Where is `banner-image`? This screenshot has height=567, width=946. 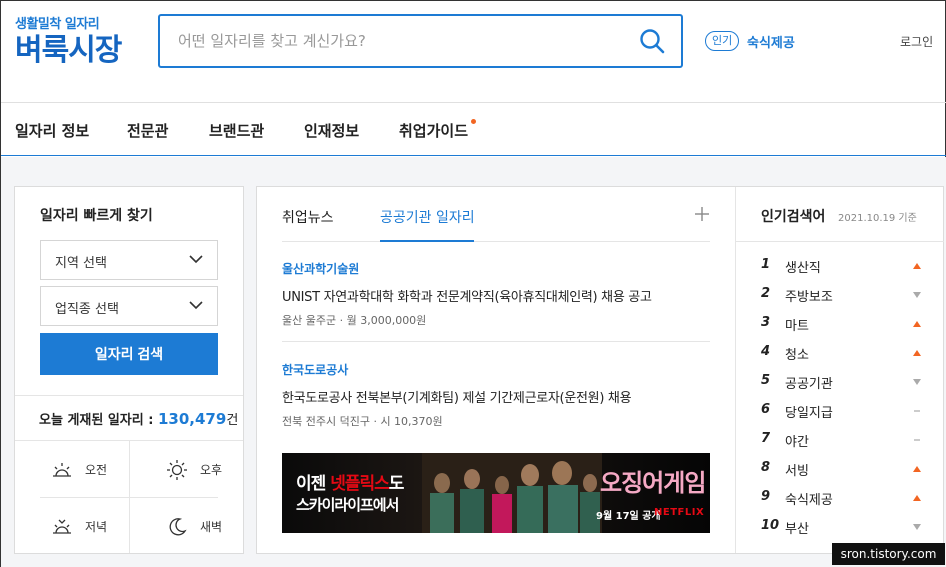
banner-image is located at coordinates (512, 493).